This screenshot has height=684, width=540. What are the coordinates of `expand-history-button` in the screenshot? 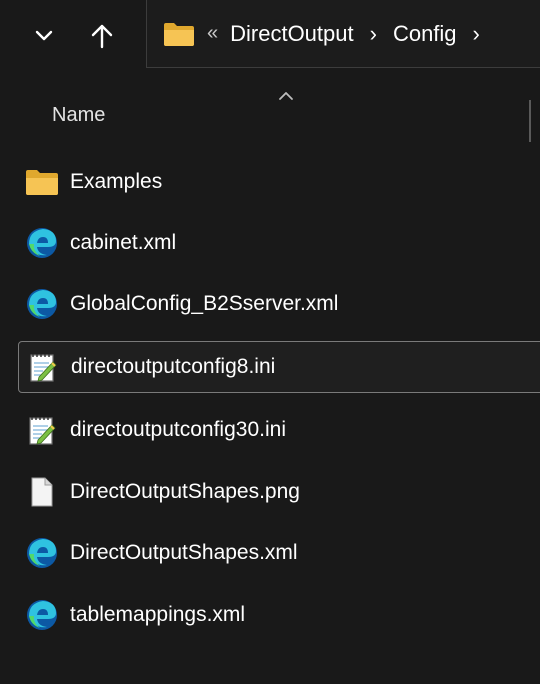 It's located at (44, 36).